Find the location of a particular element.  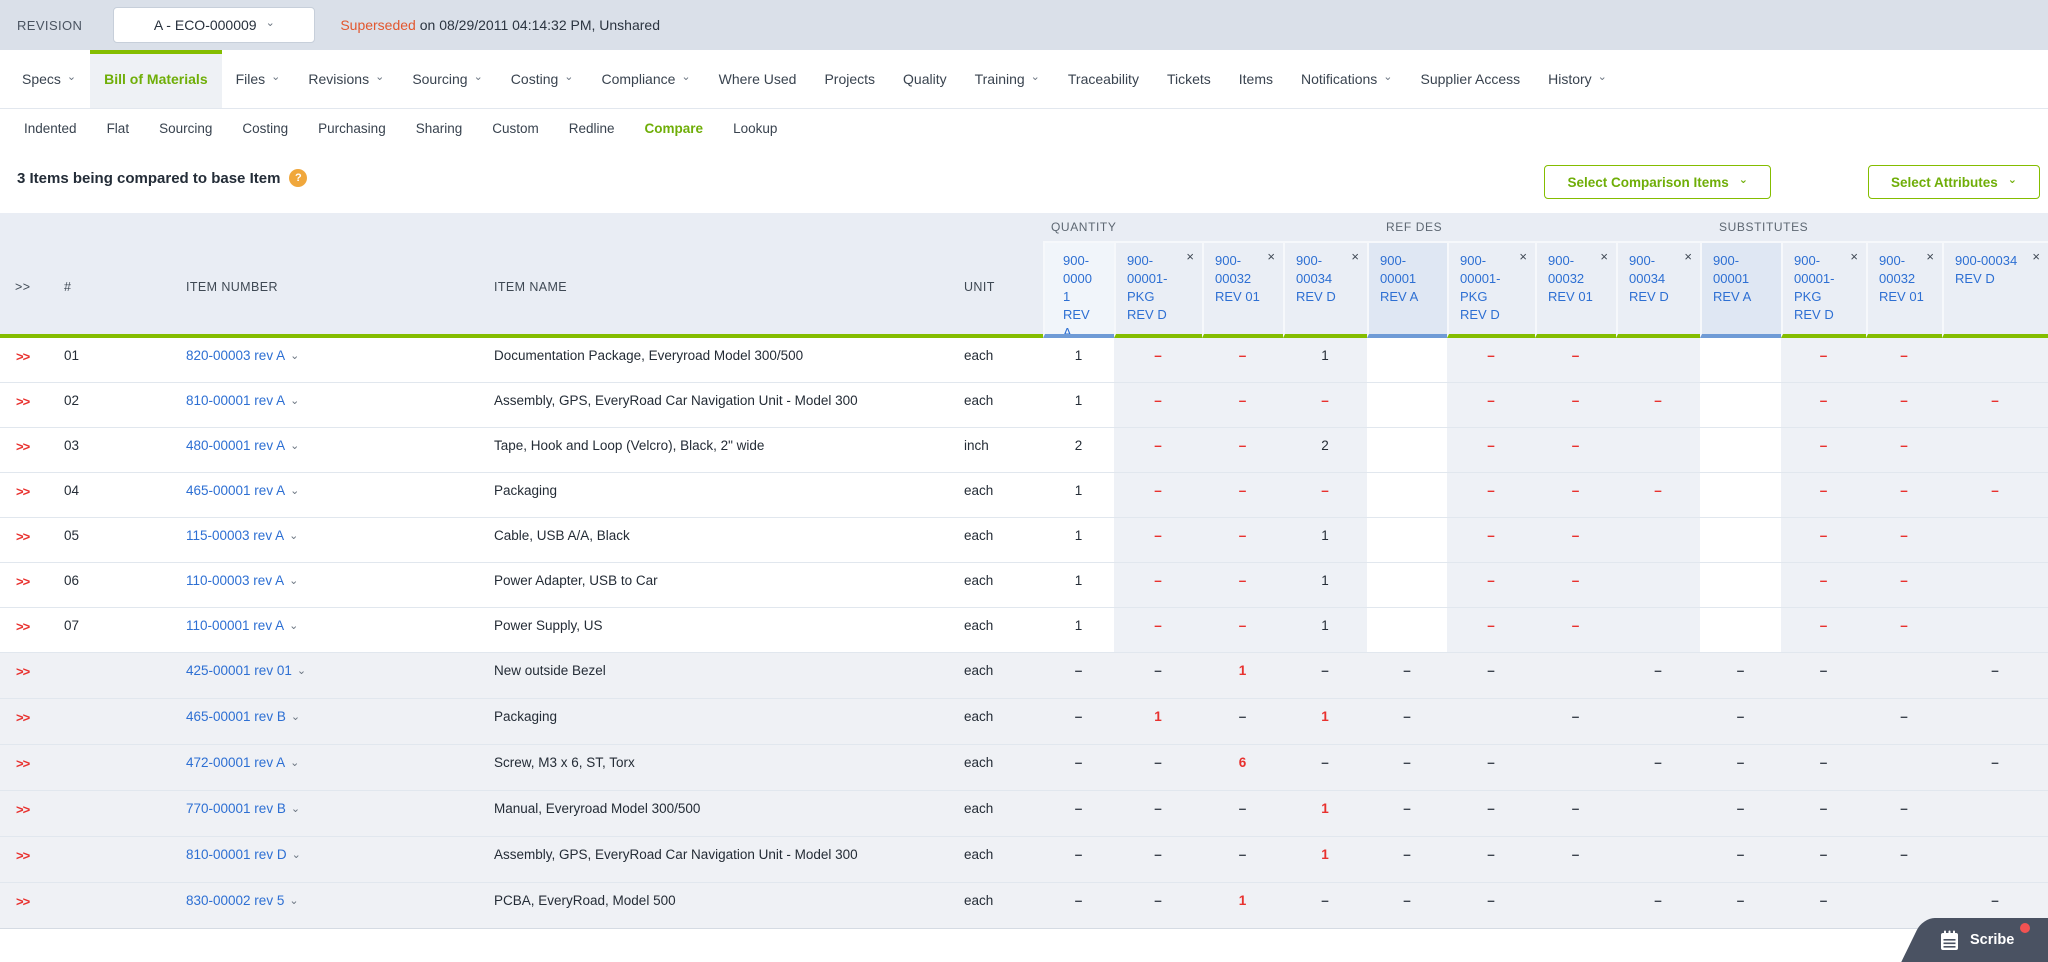

help-icon: ? is located at coordinates (298, 178).